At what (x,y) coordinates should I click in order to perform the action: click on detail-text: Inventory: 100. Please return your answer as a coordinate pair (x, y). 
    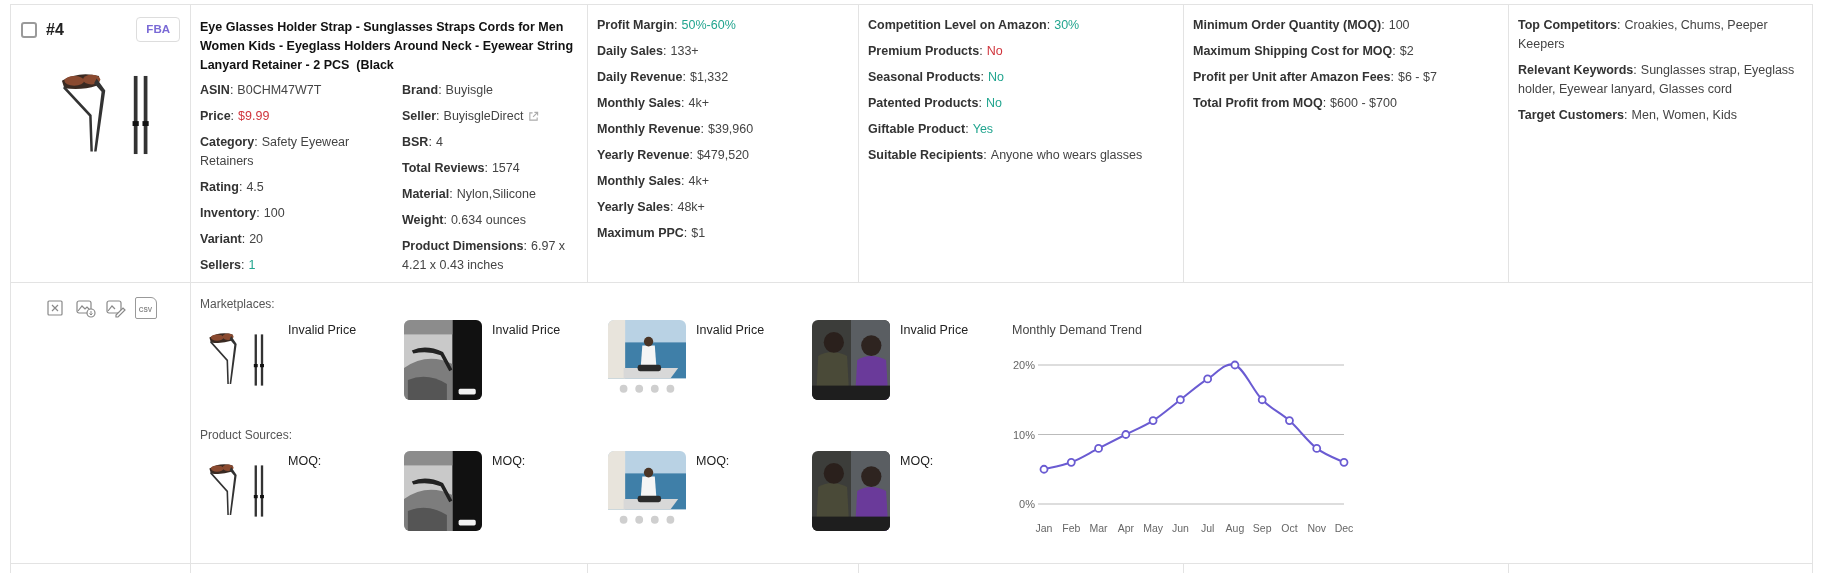
    Looking at the image, I should click on (243, 213).